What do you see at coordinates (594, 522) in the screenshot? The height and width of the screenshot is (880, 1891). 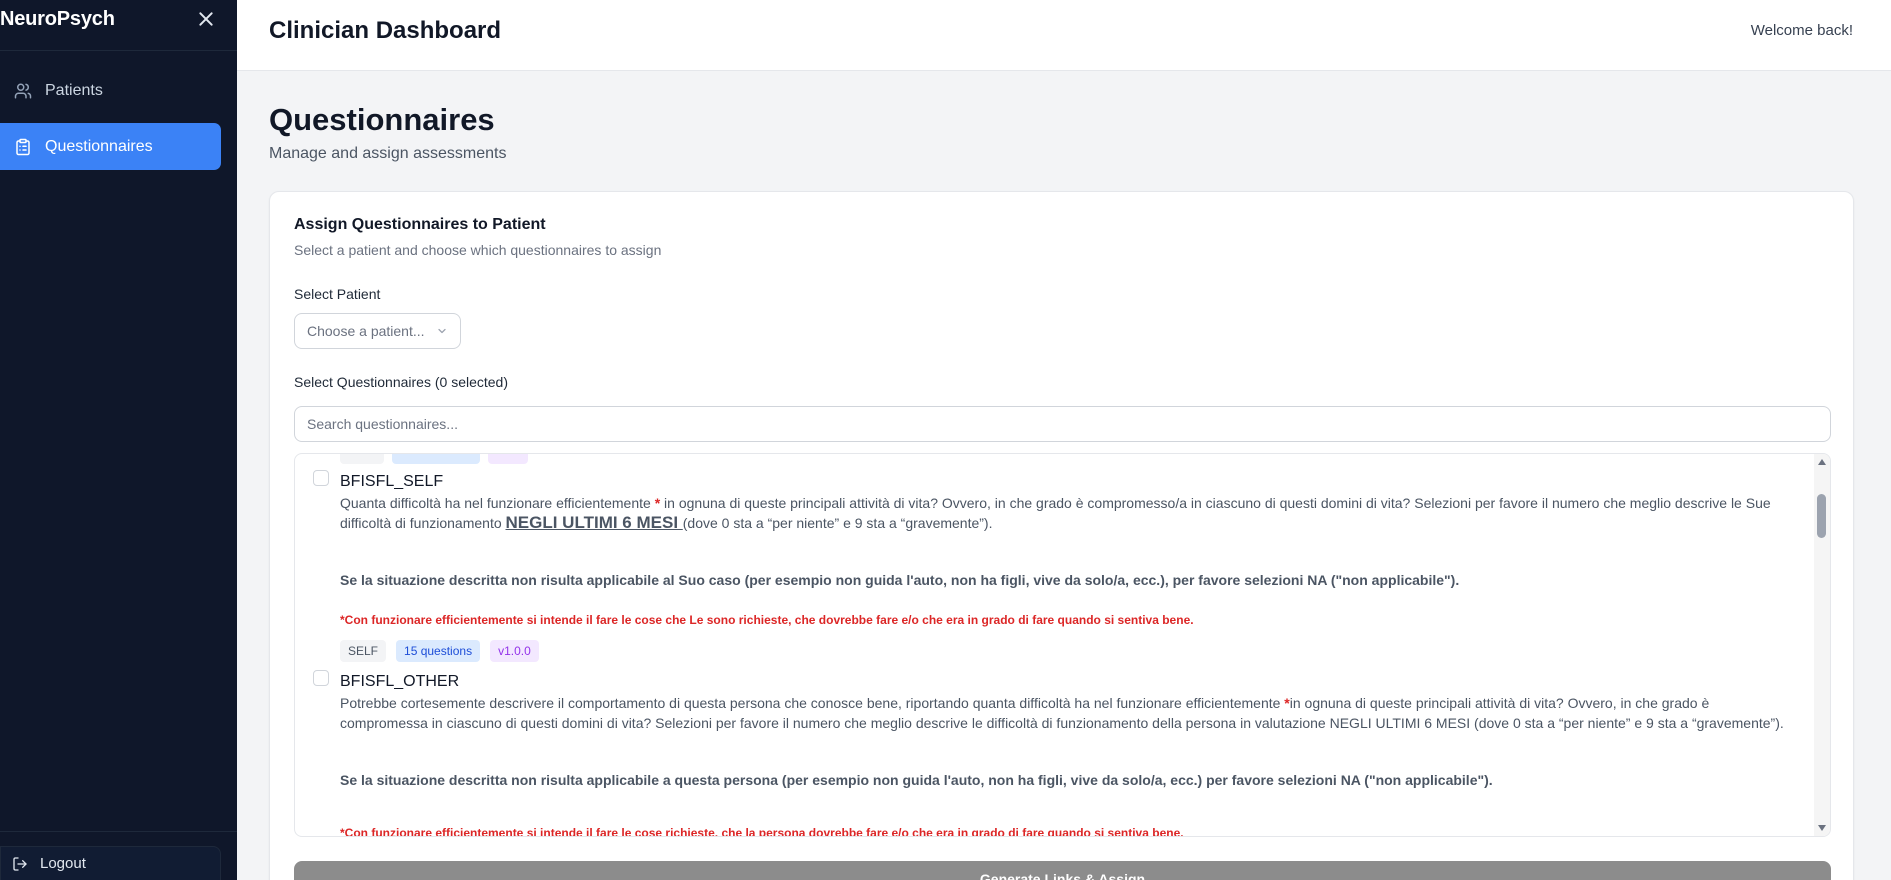 I see `desc-emphasis: NEGLI ULTIMI 6 MESI` at bounding box center [594, 522].